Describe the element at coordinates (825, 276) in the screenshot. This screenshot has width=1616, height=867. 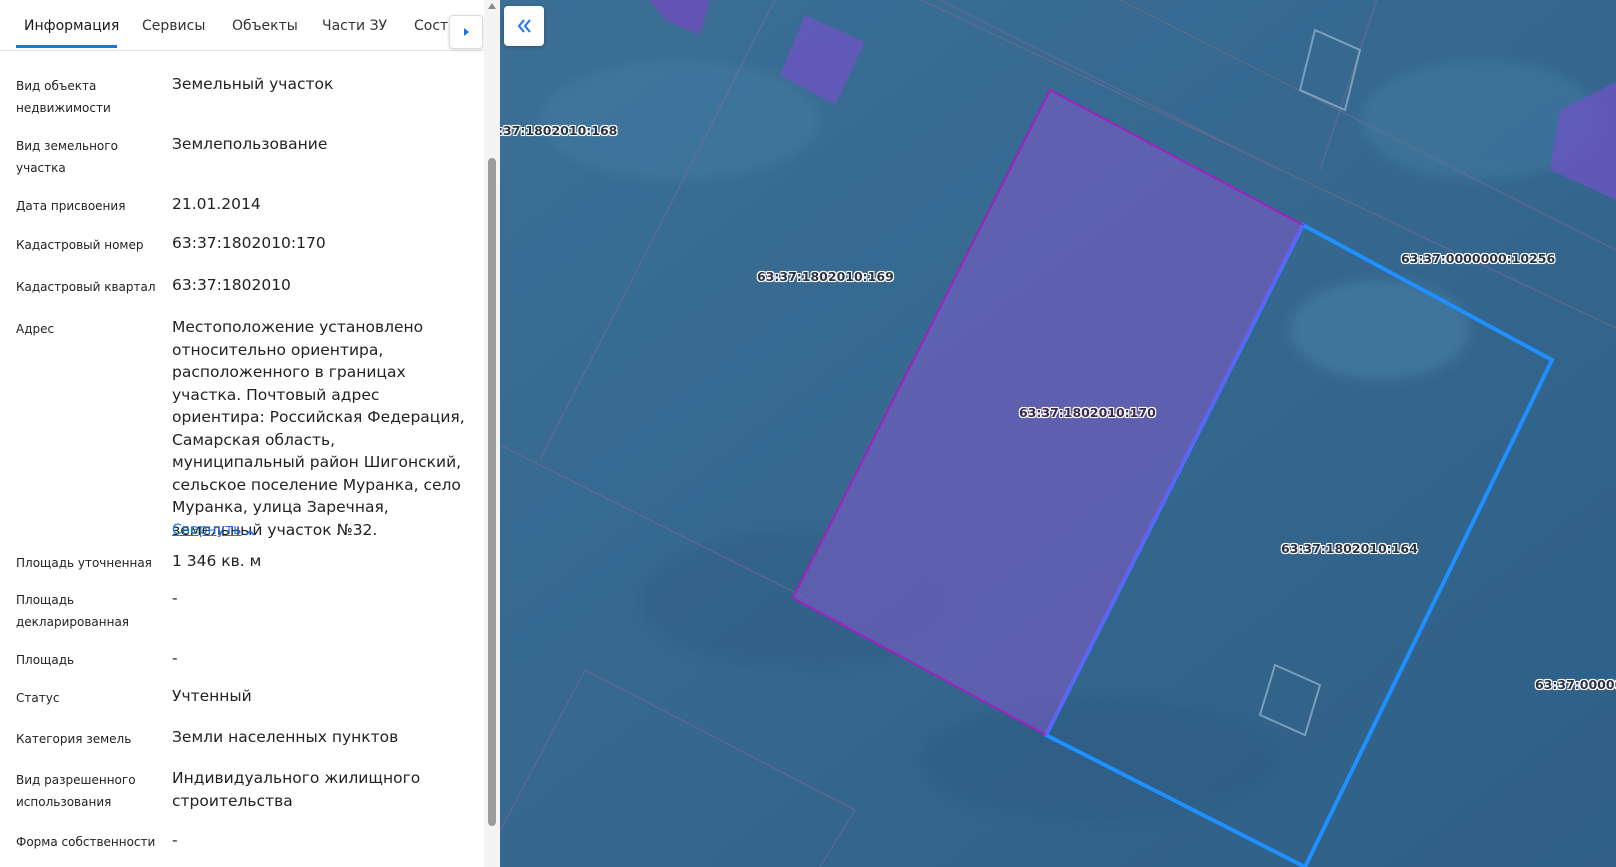
I see `map-label-parcel-169: 63:37:1802010:169` at that location.